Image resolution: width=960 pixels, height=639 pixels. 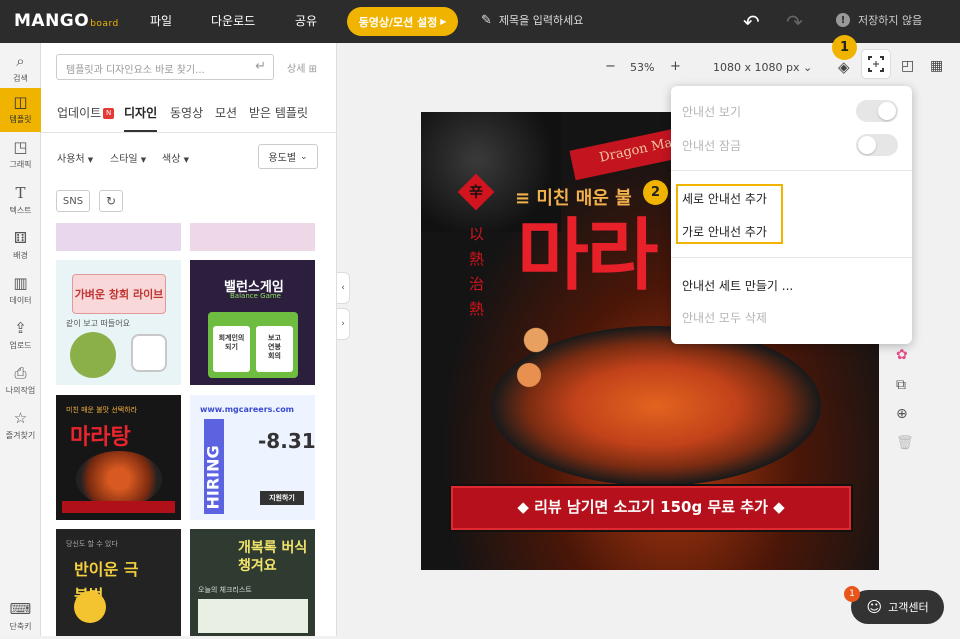 I want to click on template-thumbnail: 미친 매운 불맛 선택하라 마라탕, so click(x=118, y=457).